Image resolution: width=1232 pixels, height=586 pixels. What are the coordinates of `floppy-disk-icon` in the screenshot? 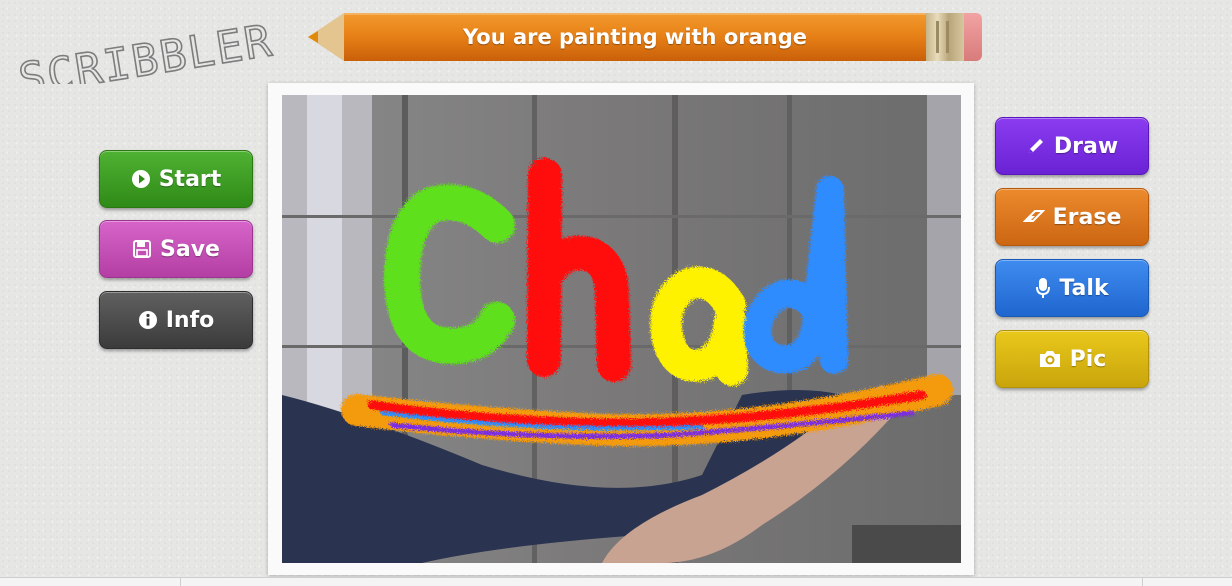 It's located at (142, 249).